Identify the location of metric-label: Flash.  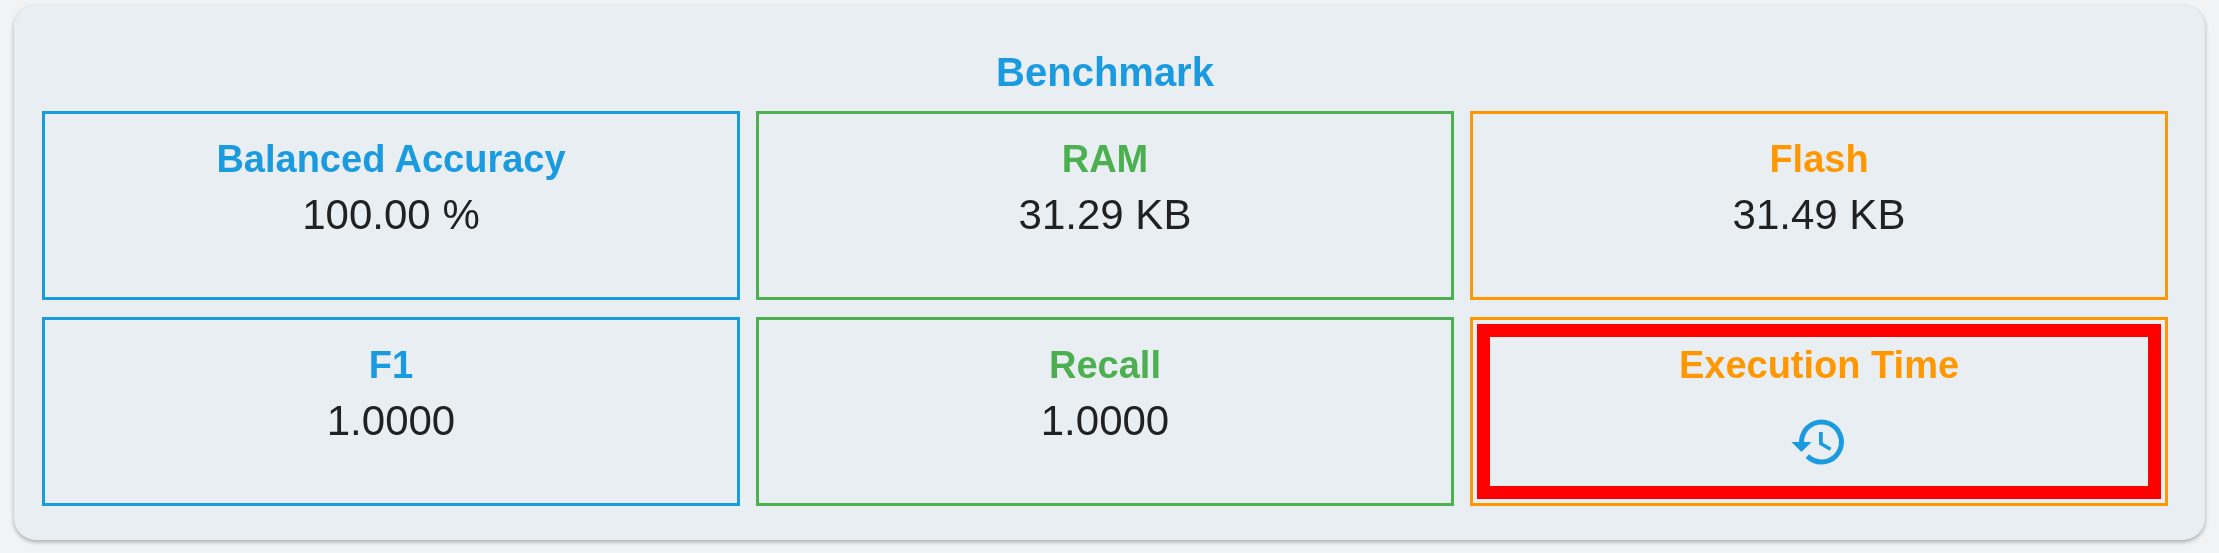
(1819, 159).